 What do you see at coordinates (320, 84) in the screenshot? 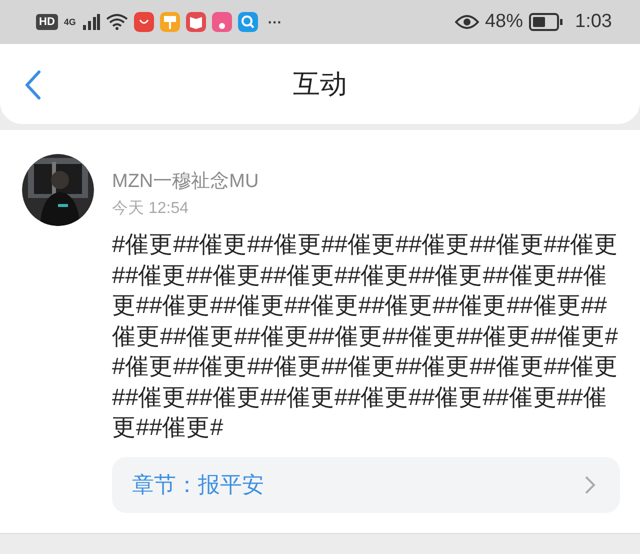
I see `page-title: 互动` at bounding box center [320, 84].